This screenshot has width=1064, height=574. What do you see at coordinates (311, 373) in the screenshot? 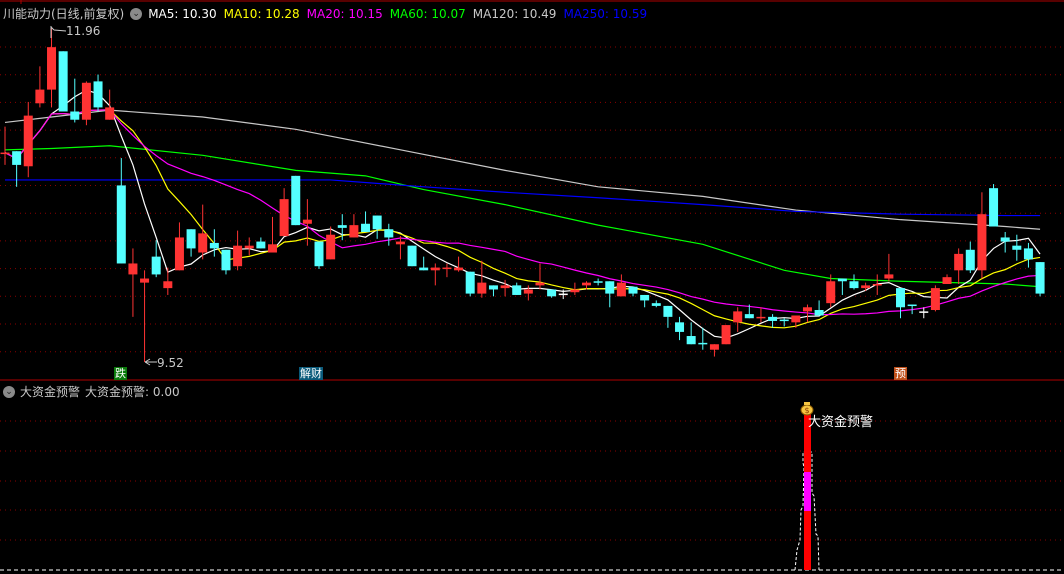
I see `tag-jiecai: 解财` at bounding box center [311, 373].